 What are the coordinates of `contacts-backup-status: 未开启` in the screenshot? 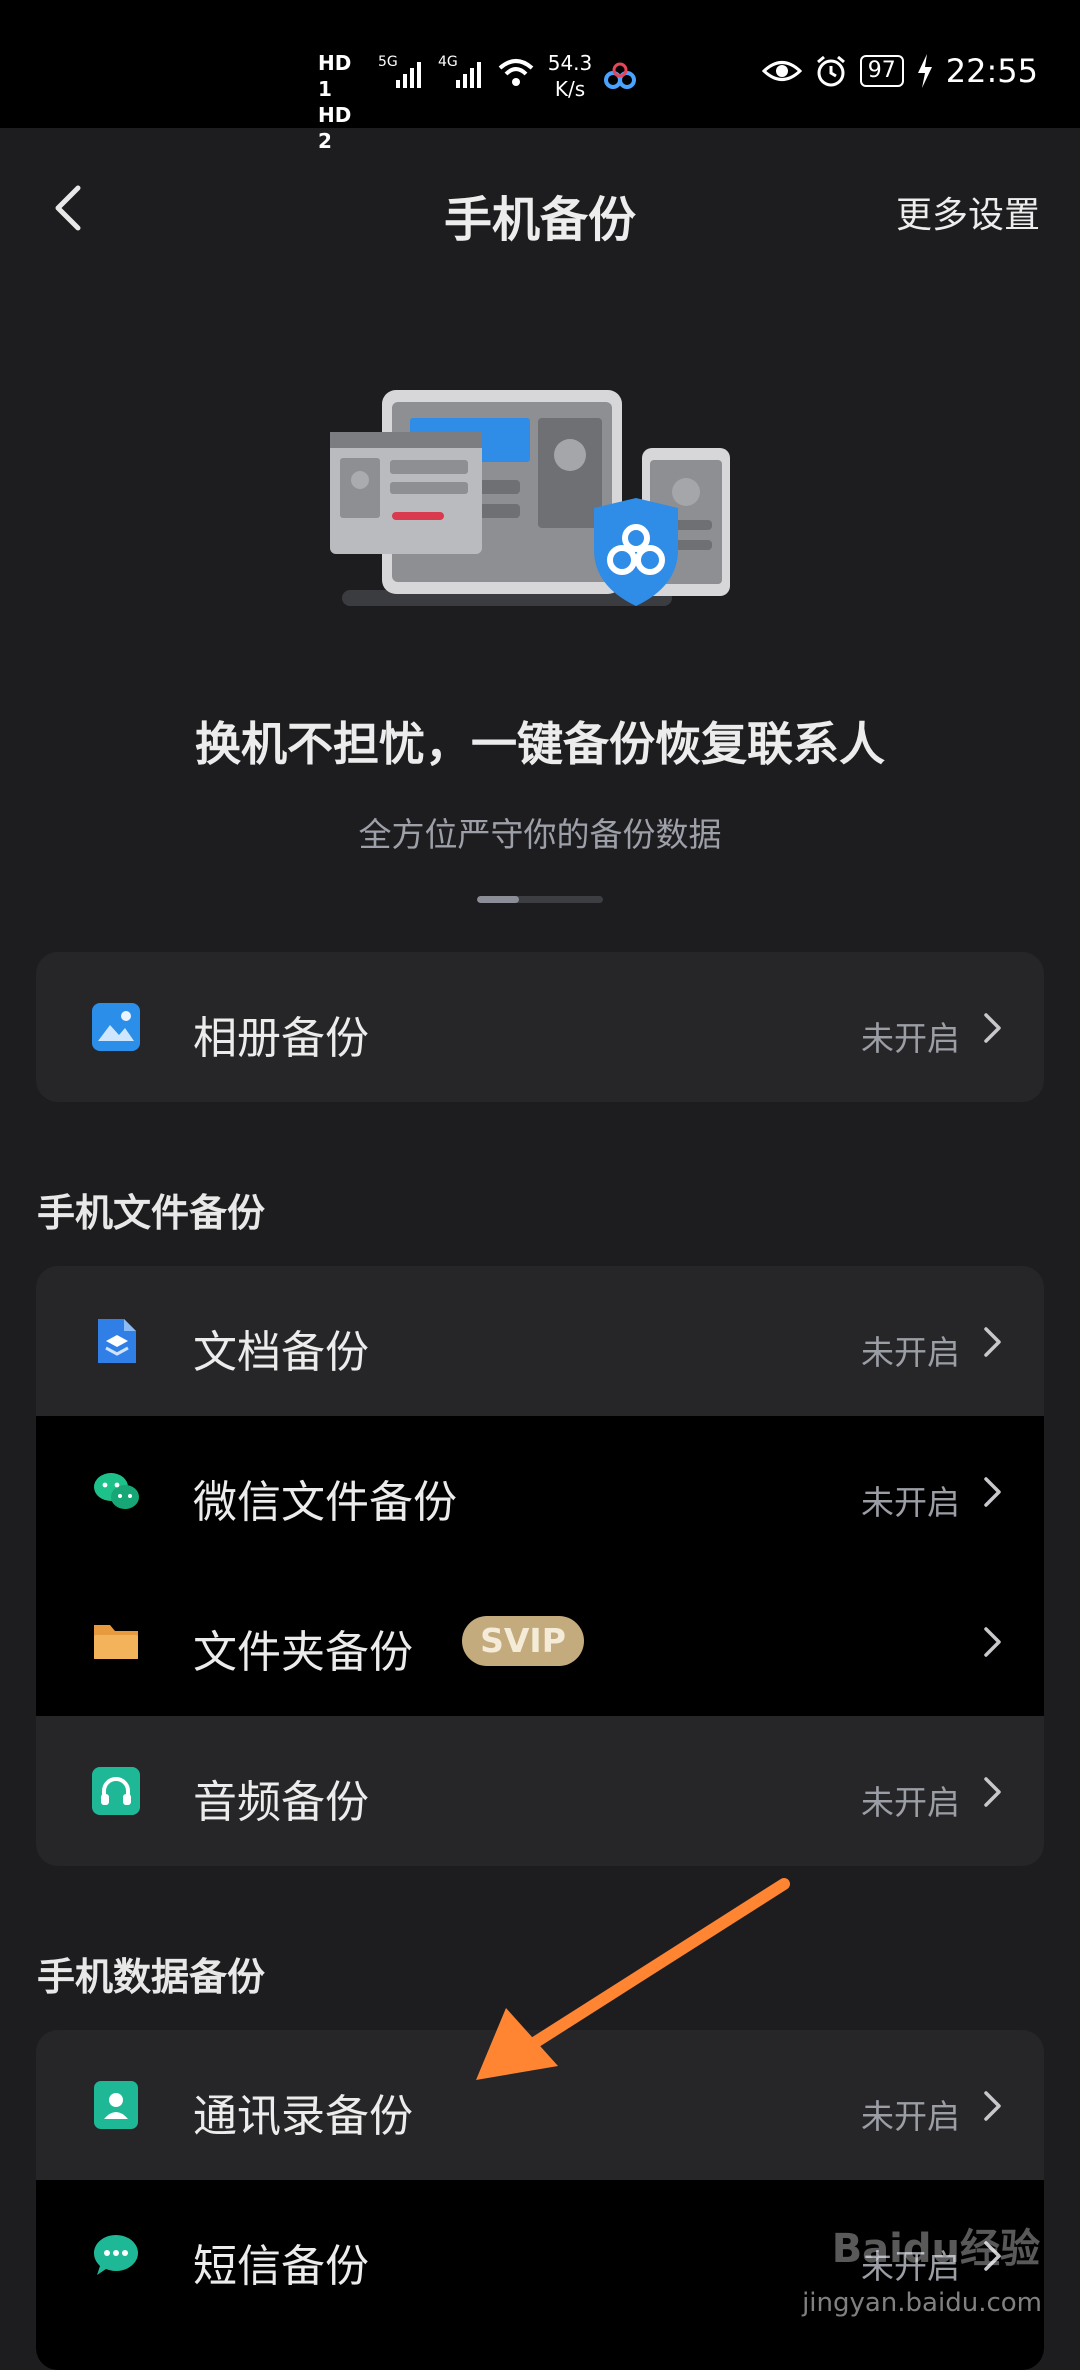 It's located at (910, 2116).